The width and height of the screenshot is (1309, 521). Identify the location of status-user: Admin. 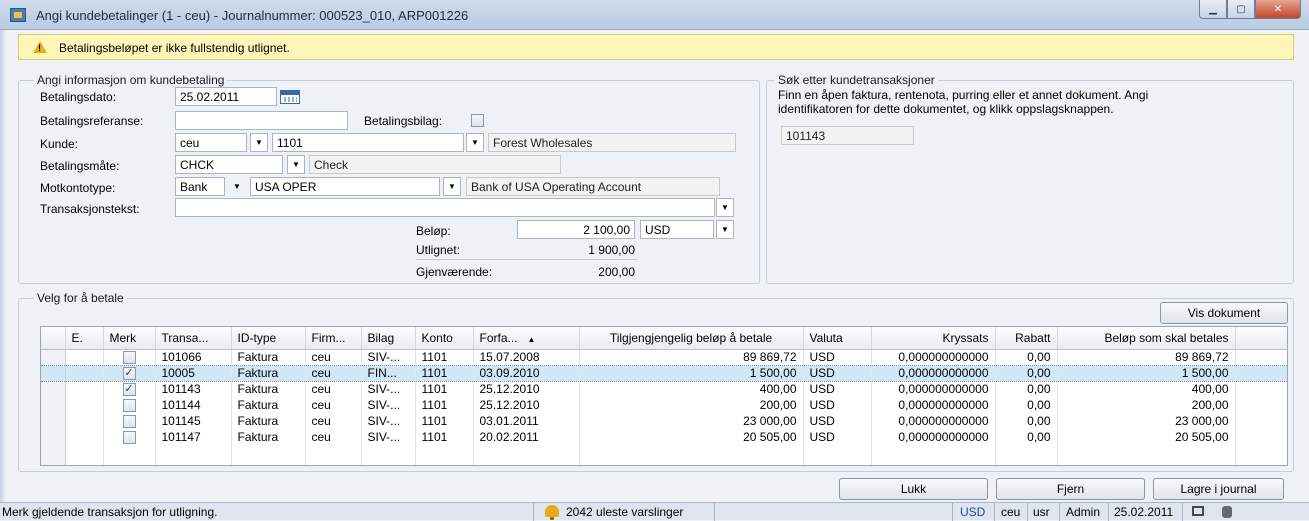
(1083, 512).